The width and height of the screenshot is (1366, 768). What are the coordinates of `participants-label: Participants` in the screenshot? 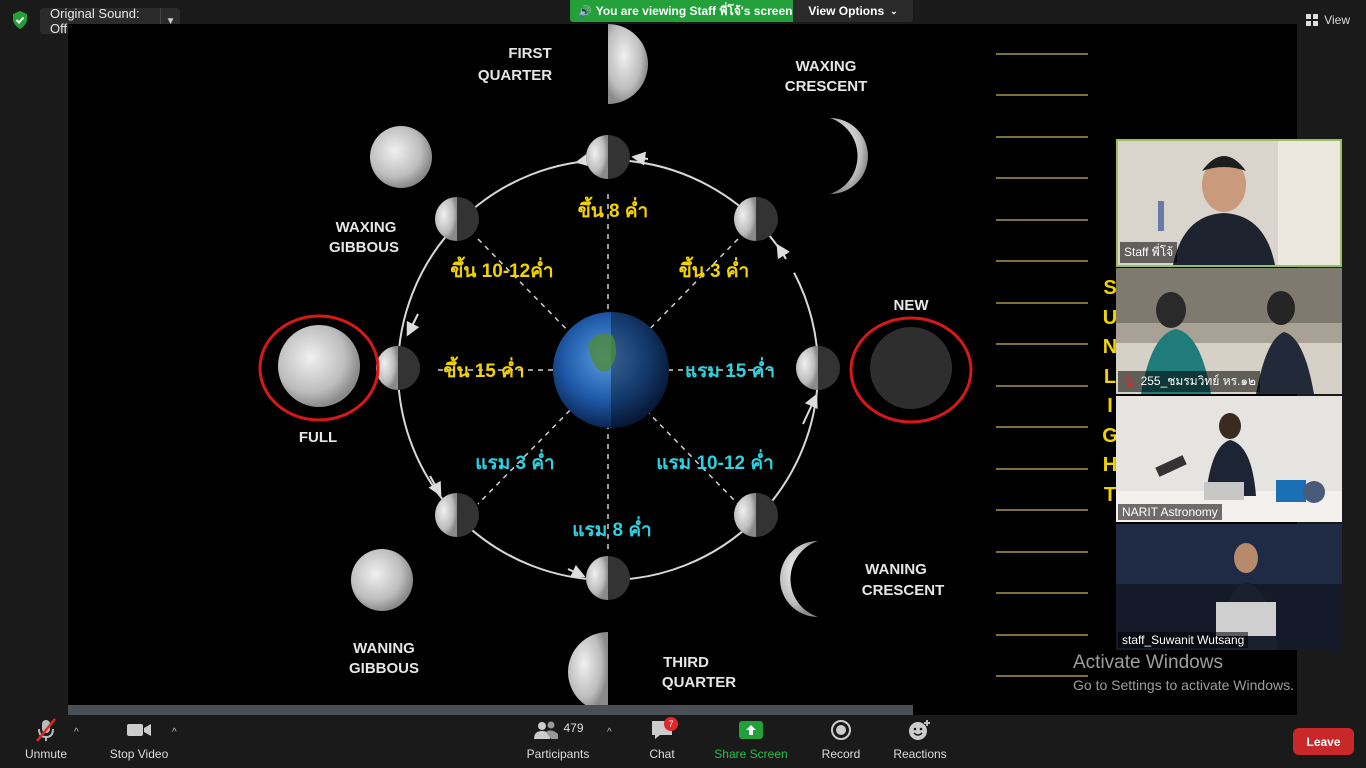 It's located at (558, 754).